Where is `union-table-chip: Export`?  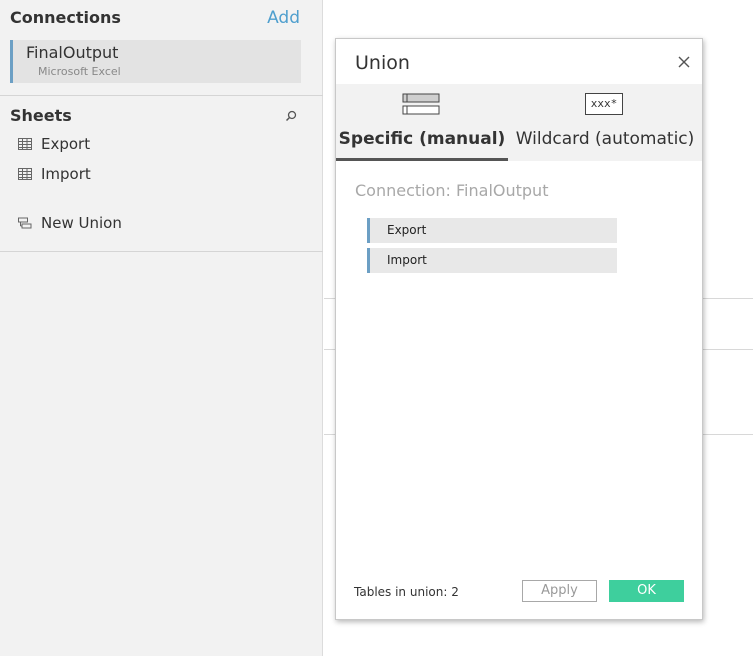 union-table-chip: Export is located at coordinates (492, 230).